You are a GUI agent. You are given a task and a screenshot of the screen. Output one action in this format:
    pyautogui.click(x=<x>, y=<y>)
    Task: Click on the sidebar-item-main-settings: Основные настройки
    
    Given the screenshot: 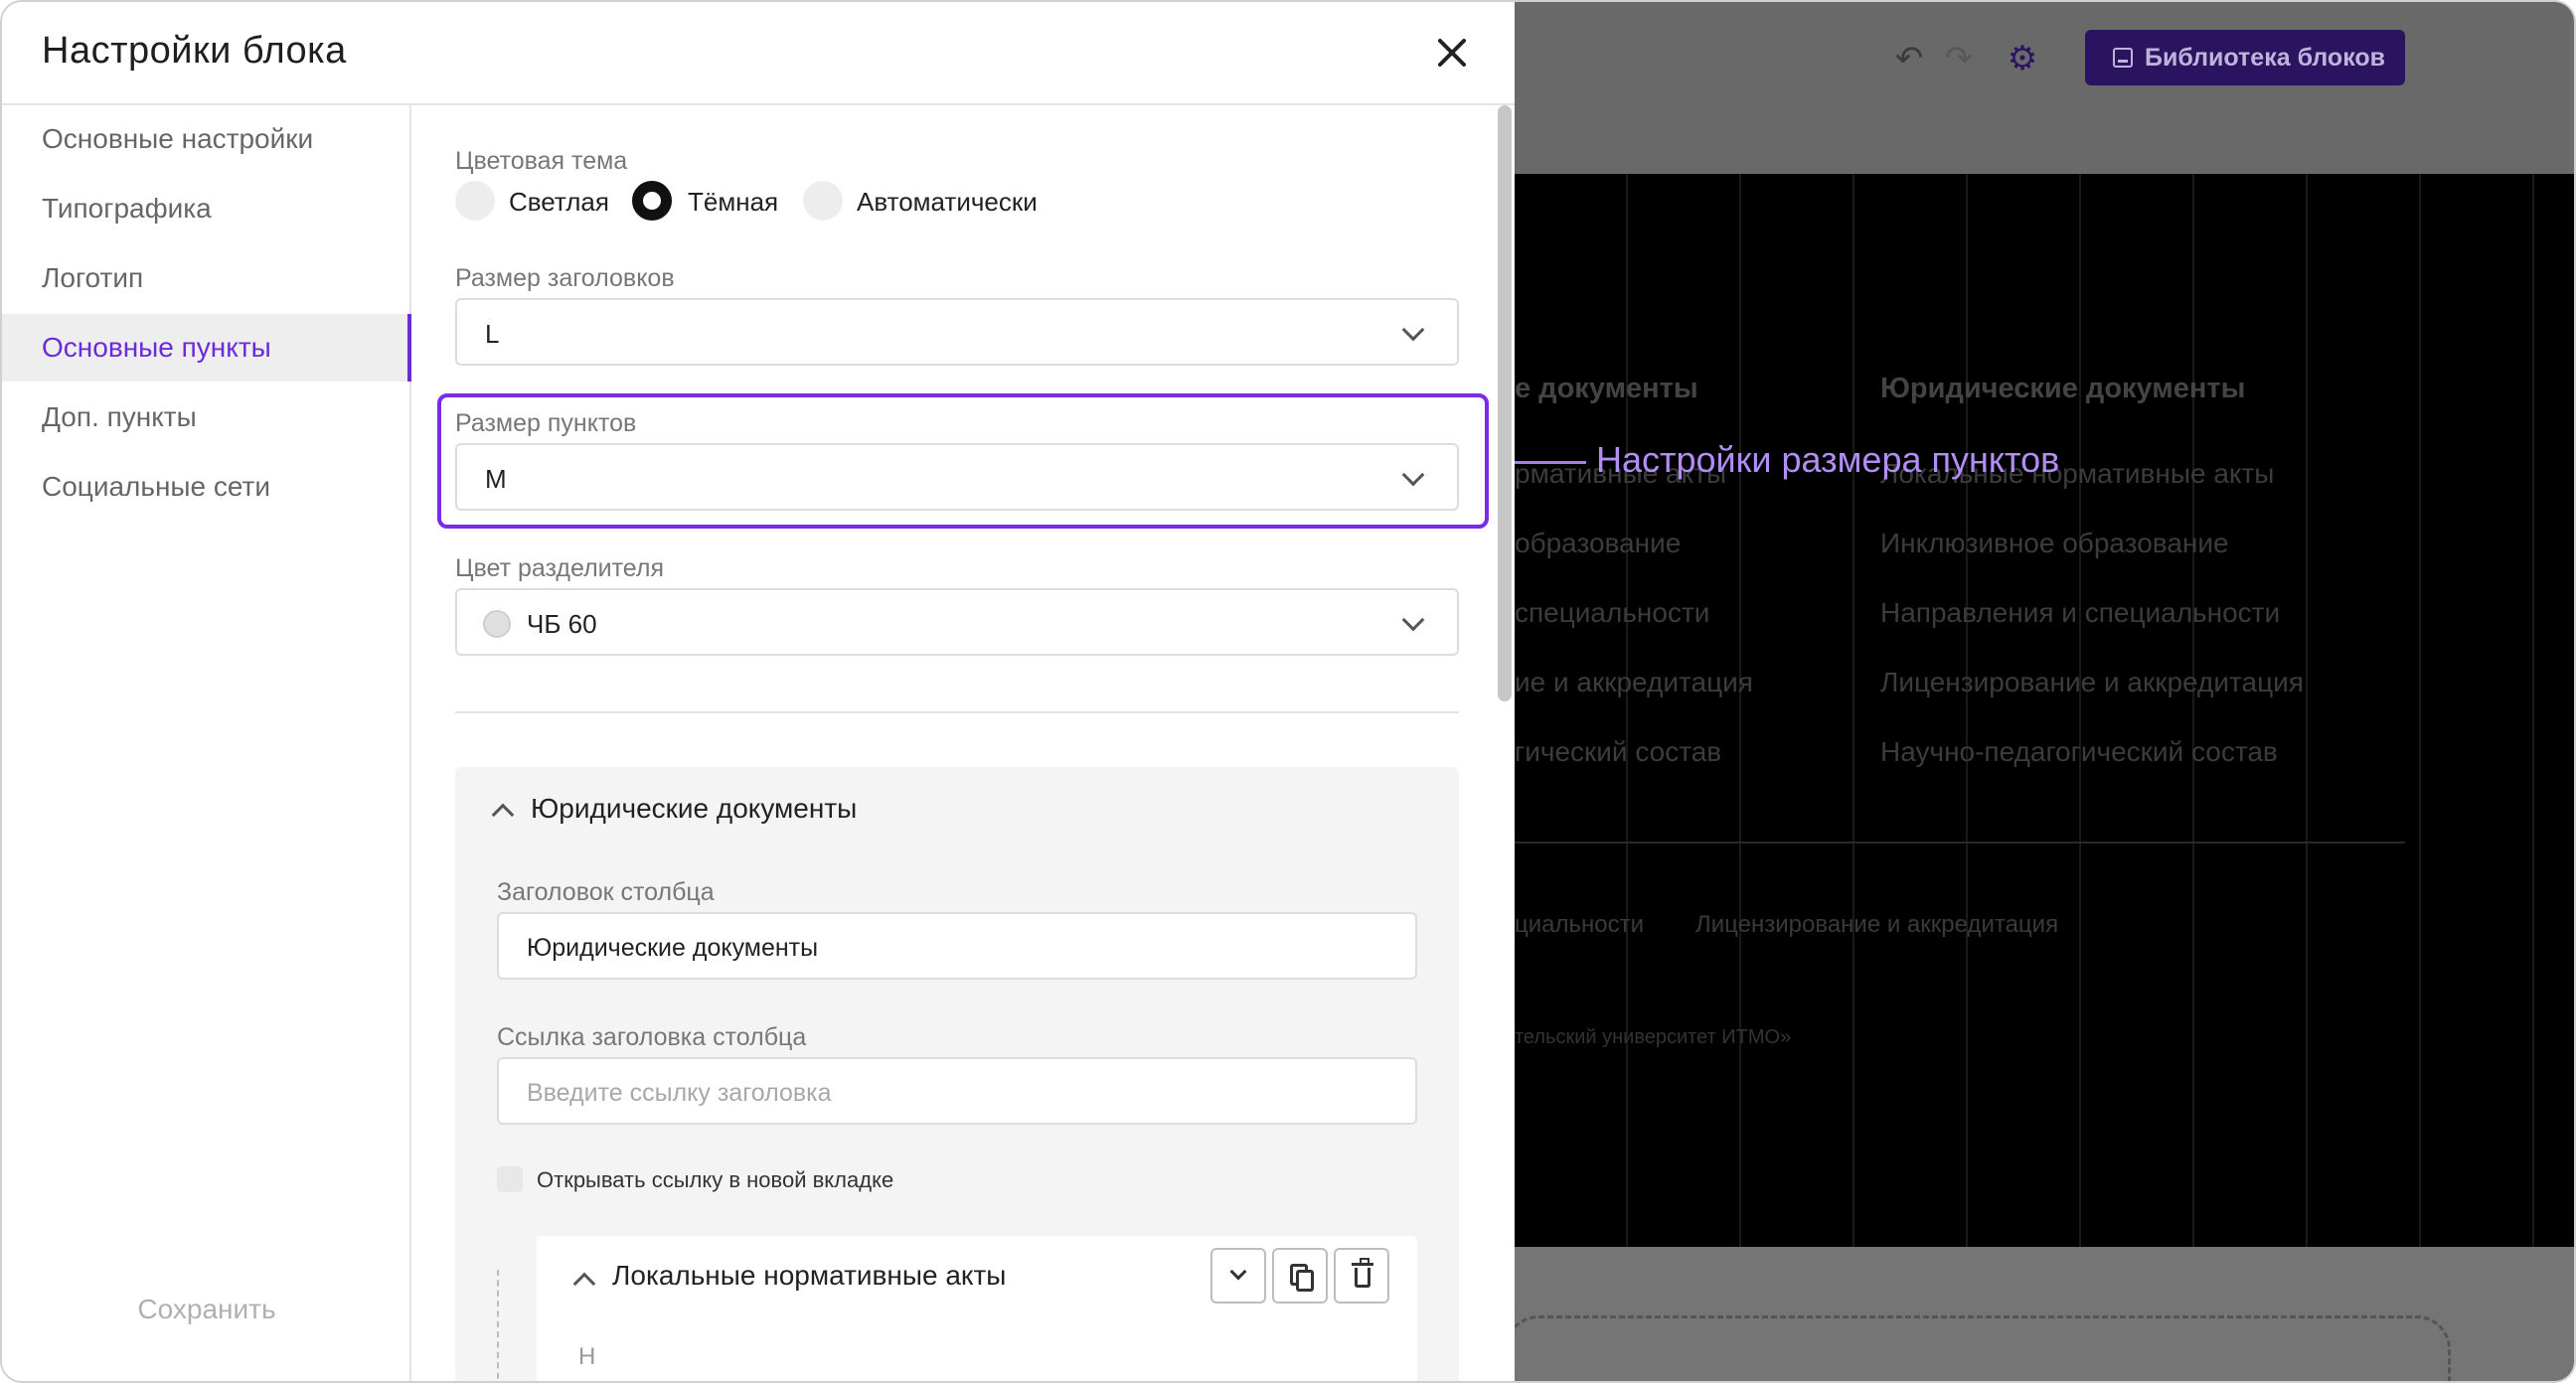 What is the action you would take?
    pyautogui.click(x=206, y=139)
    